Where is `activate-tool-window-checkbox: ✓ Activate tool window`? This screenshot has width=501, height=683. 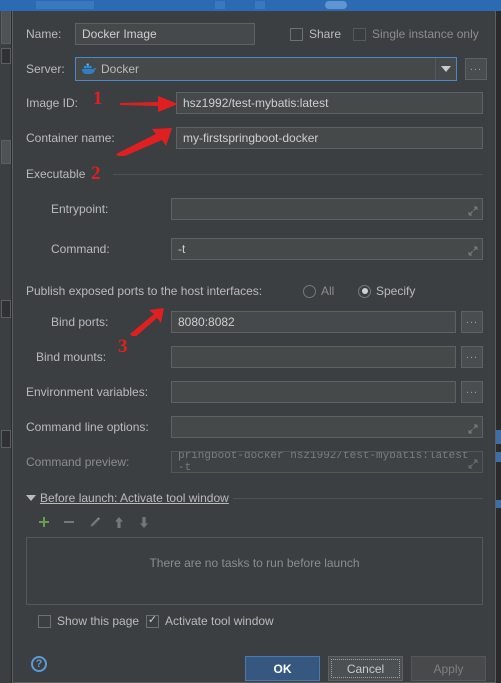 activate-tool-window-checkbox: ✓ Activate tool window is located at coordinates (210, 621).